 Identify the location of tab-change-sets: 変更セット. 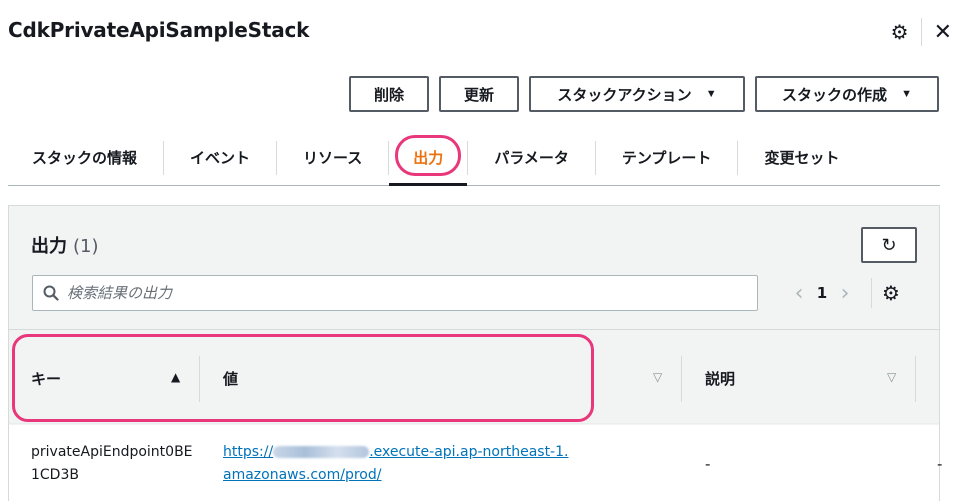
(801, 157).